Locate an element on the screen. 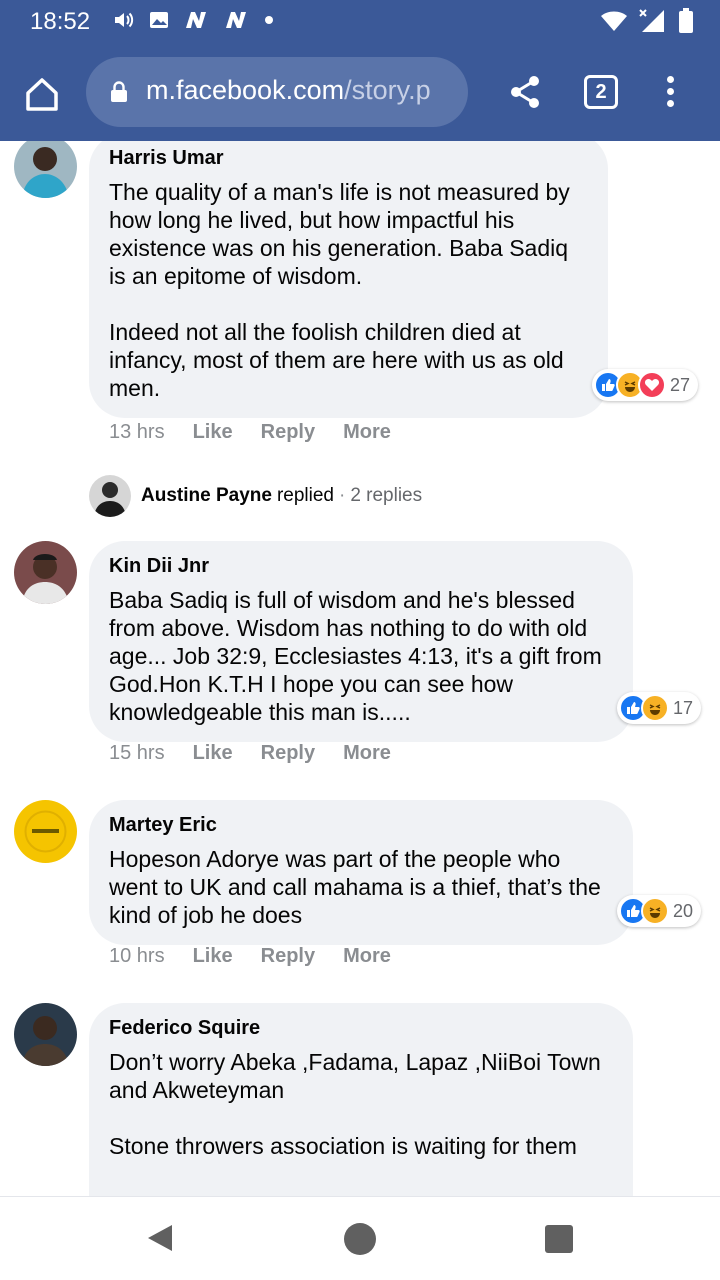 The image size is (720, 1280). url-bar: m.facebook.com/story.p is located at coordinates (277, 92).